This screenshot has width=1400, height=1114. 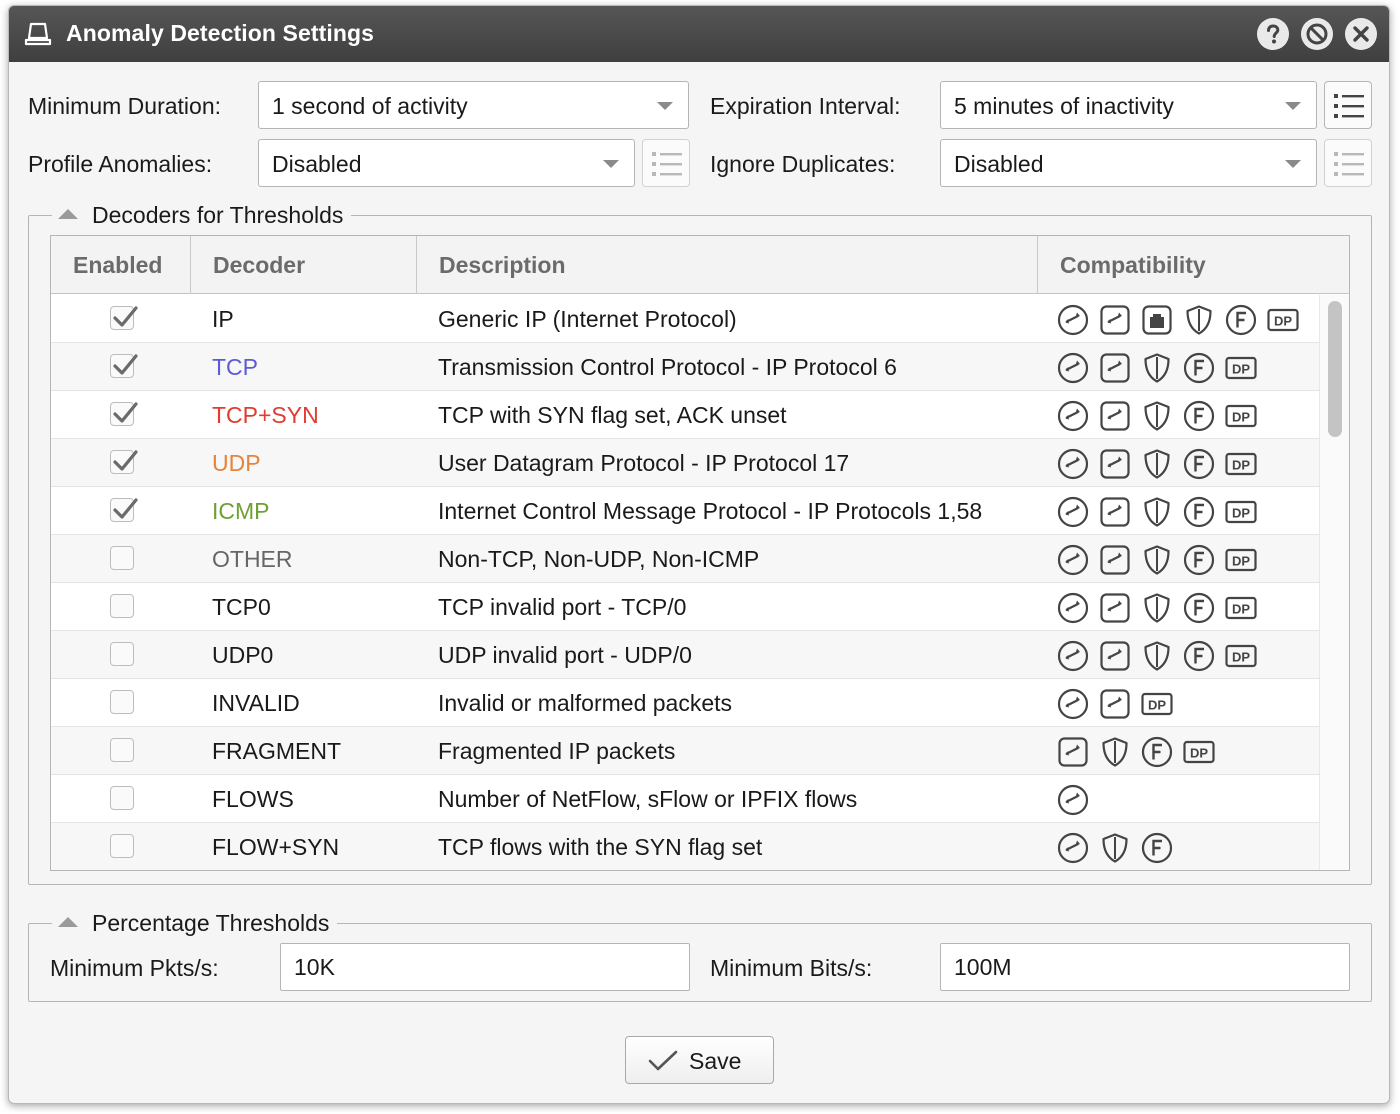 I want to click on min-pkts-field, so click(x=485, y=967).